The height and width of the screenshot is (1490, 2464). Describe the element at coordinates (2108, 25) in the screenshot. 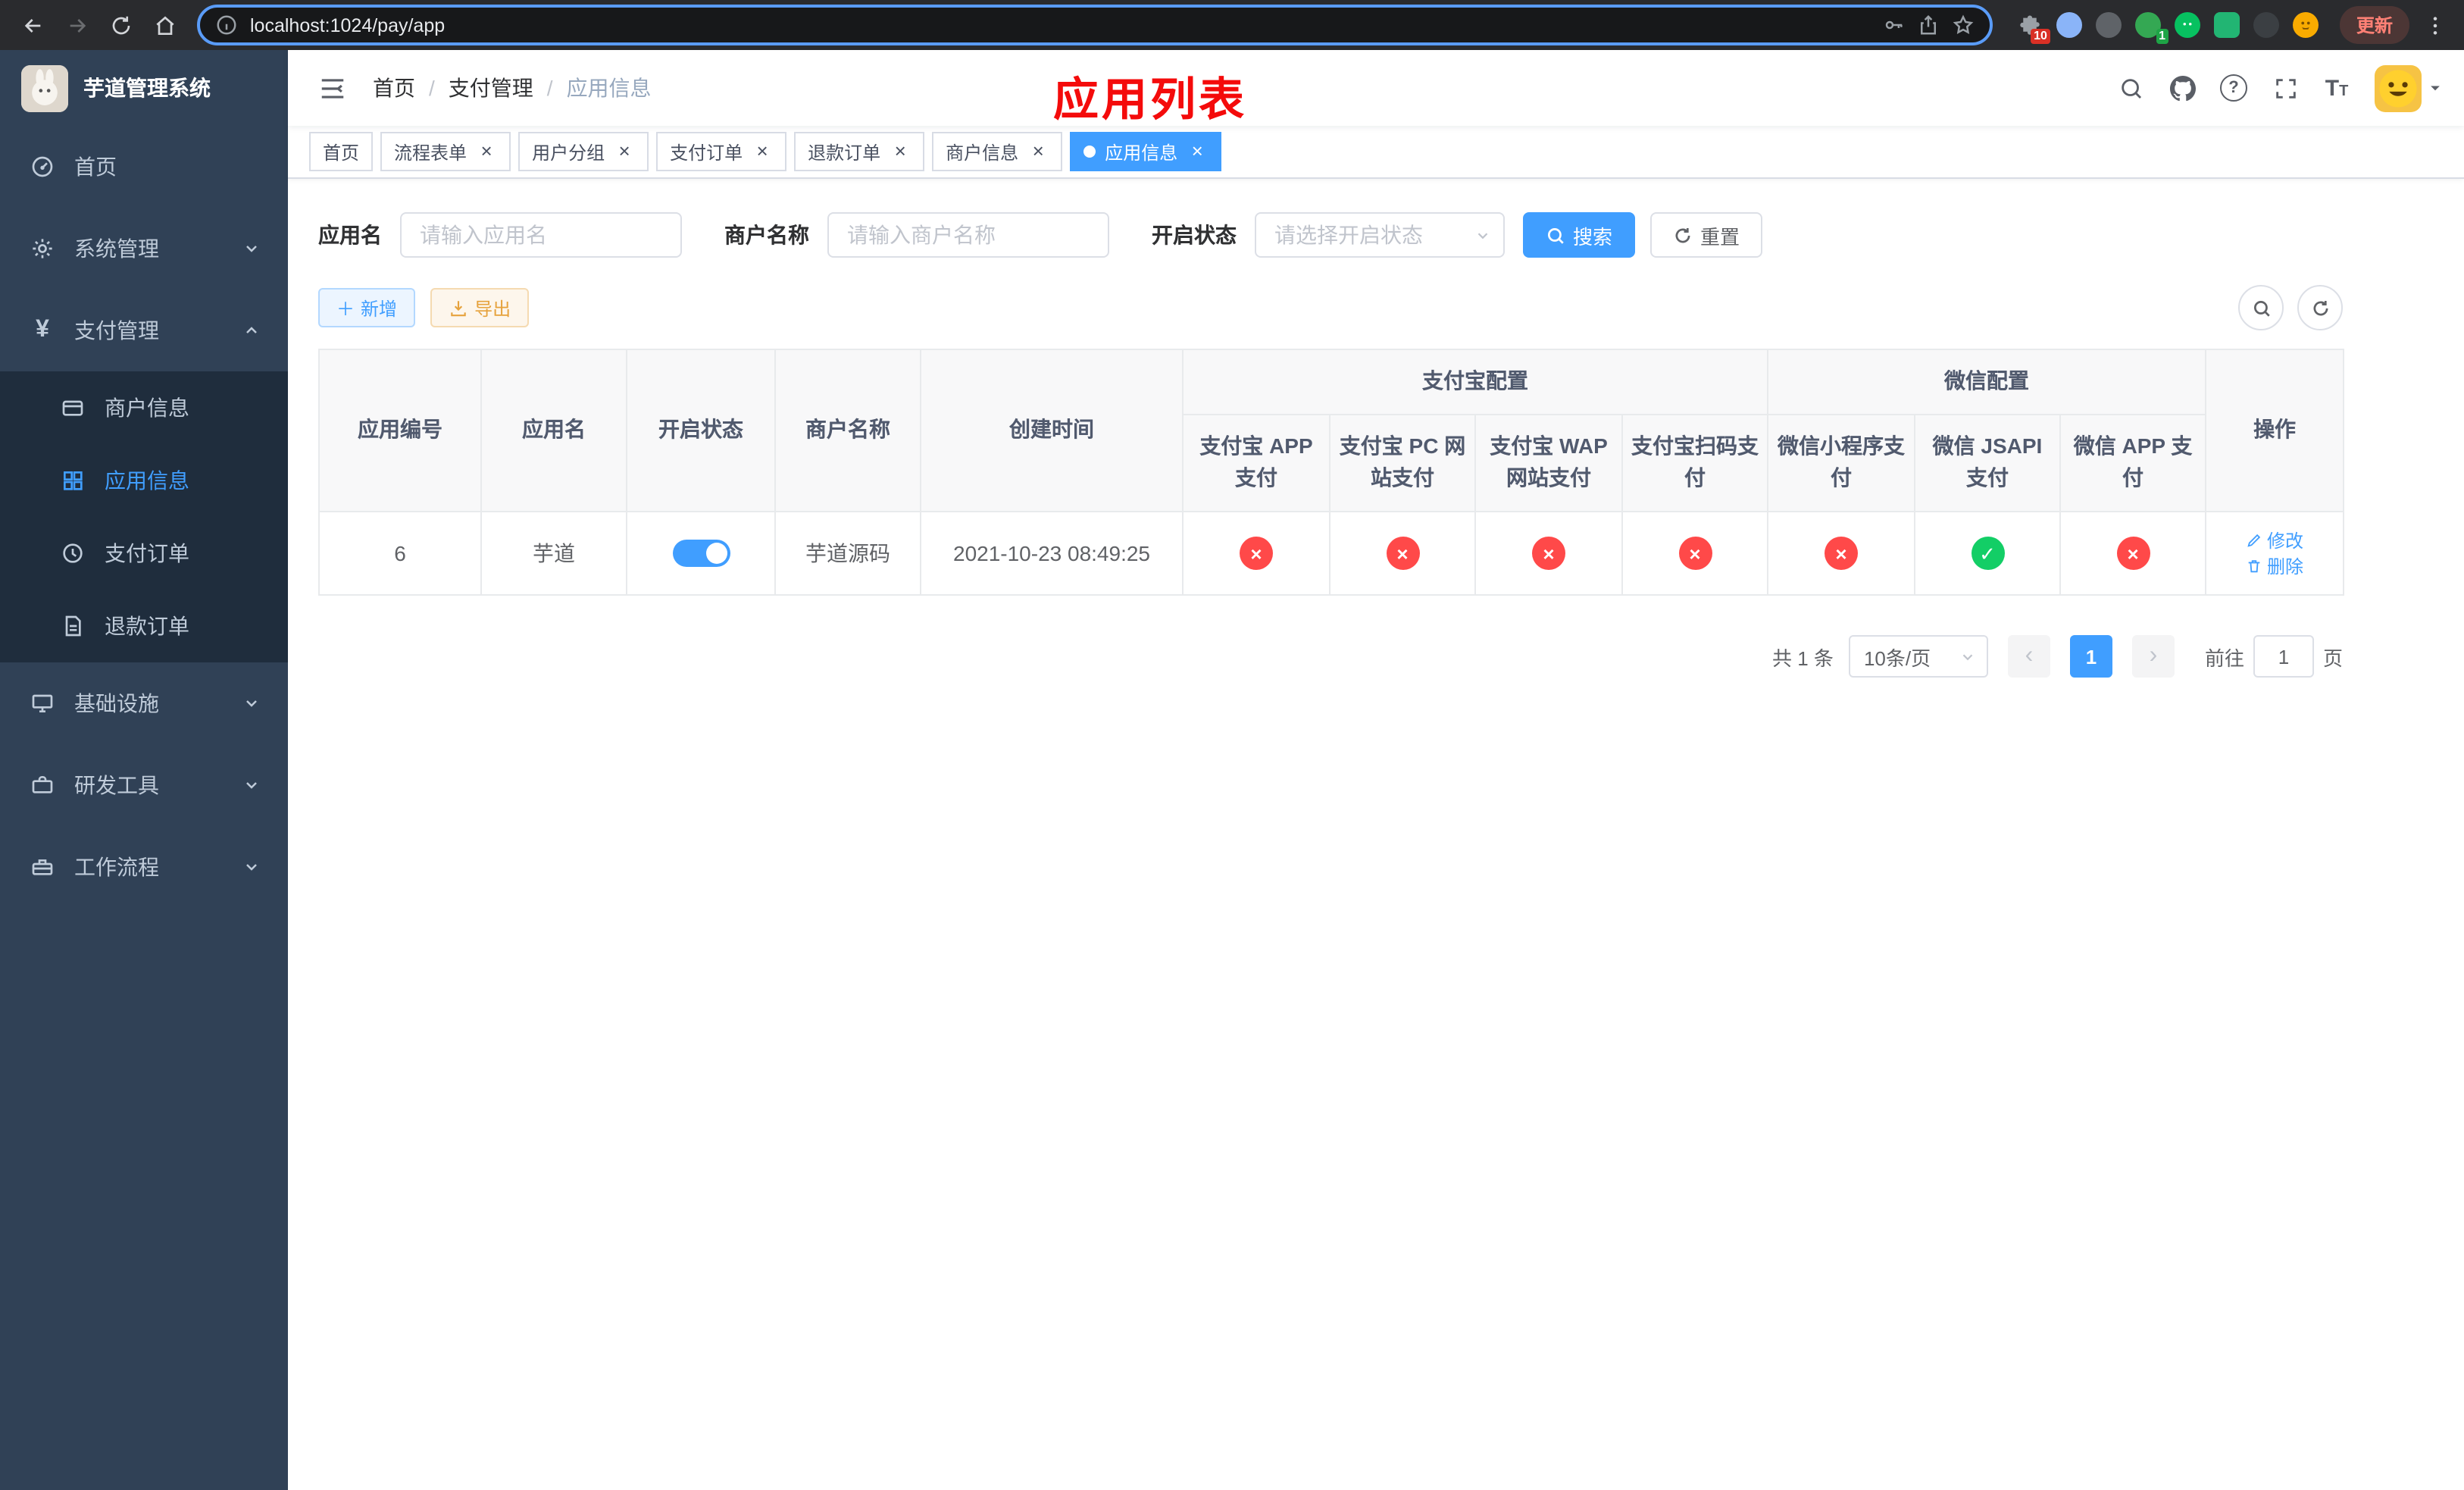

I see `extension-icon-dark` at that location.